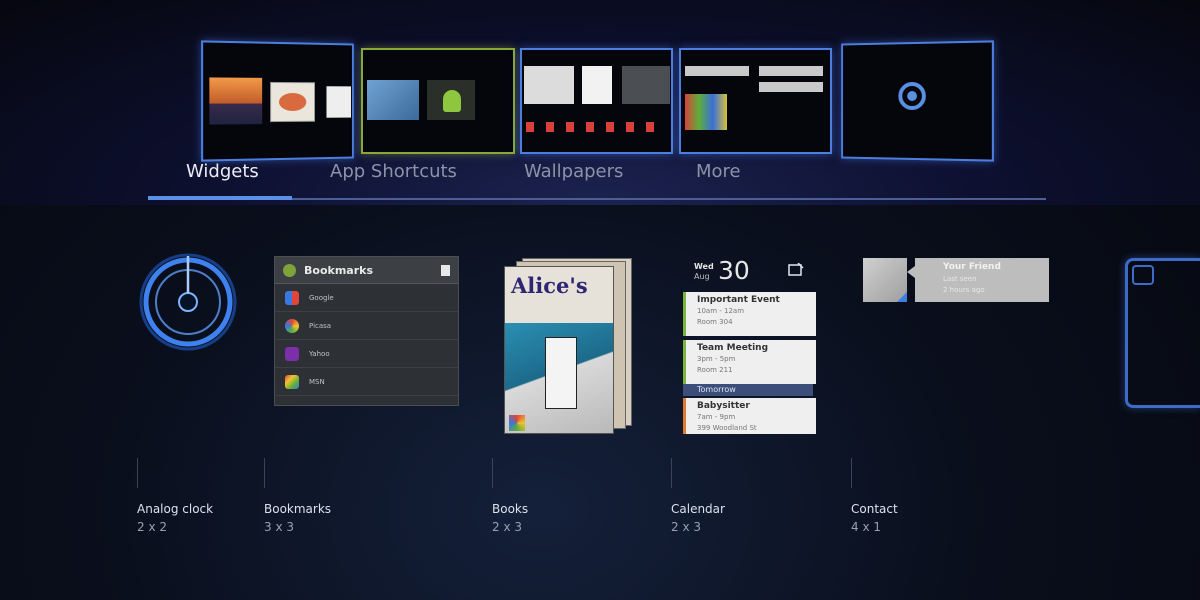 Image resolution: width=1200 pixels, height=600 pixels. What do you see at coordinates (517, 423) in the screenshot?
I see `books-app-icon` at bounding box center [517, 423].